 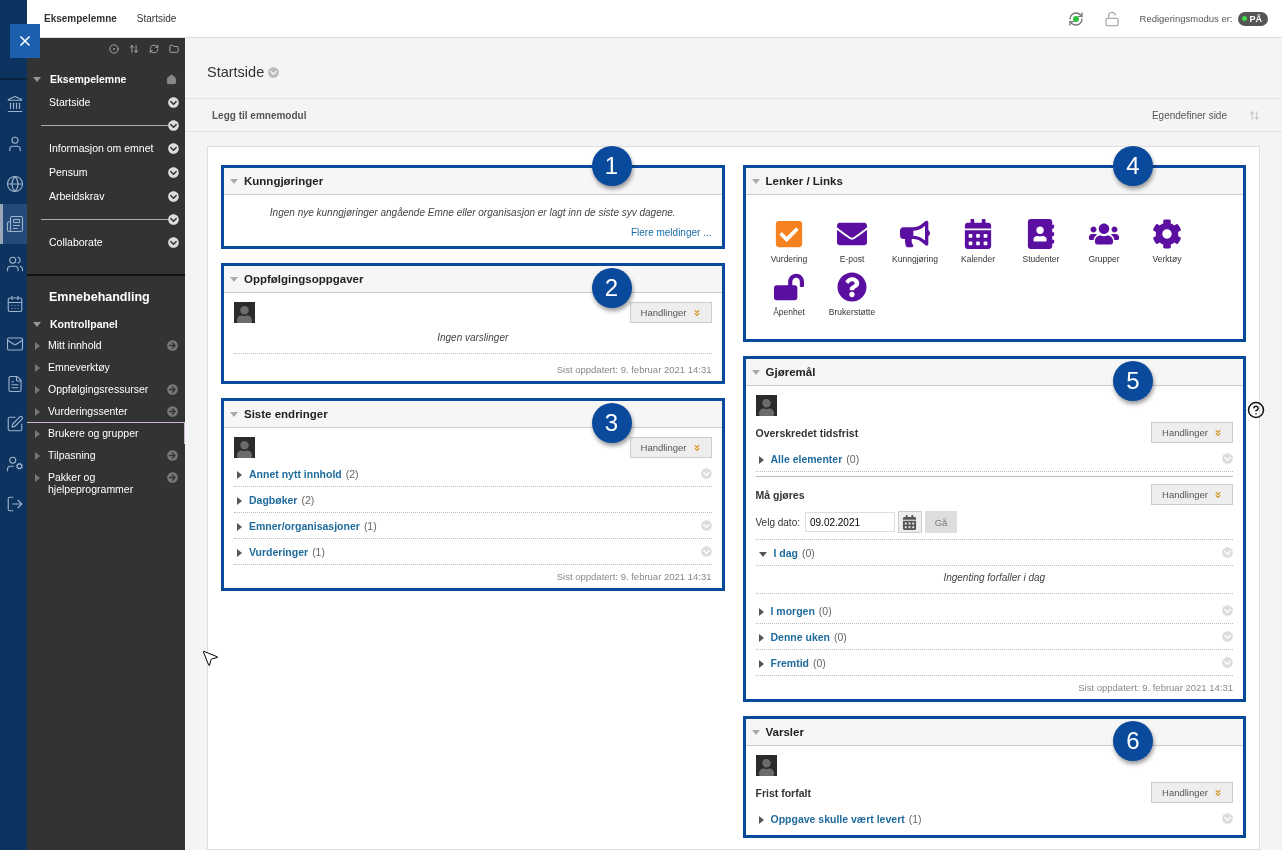 What do you see at coordinates (852, 241) in the screenshot?
I see `link-tile: E-post` at bounding box center [852, 241].